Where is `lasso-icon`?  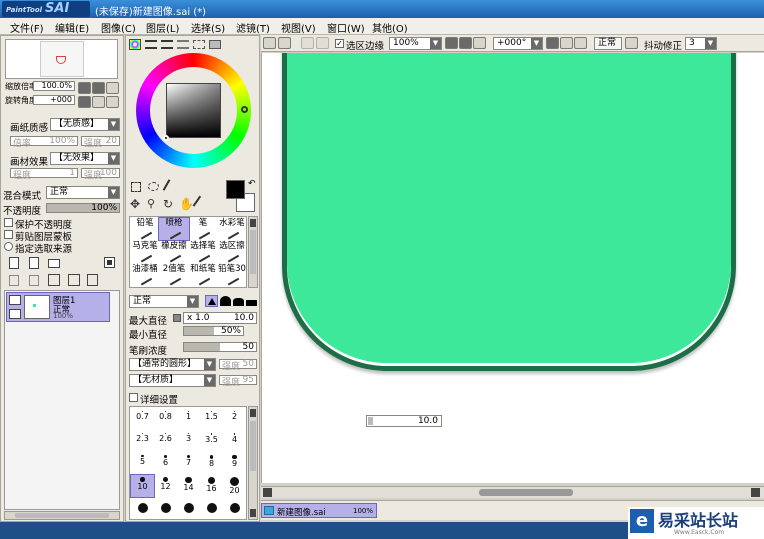
lasso-icon is located at coordinates (153, 186).